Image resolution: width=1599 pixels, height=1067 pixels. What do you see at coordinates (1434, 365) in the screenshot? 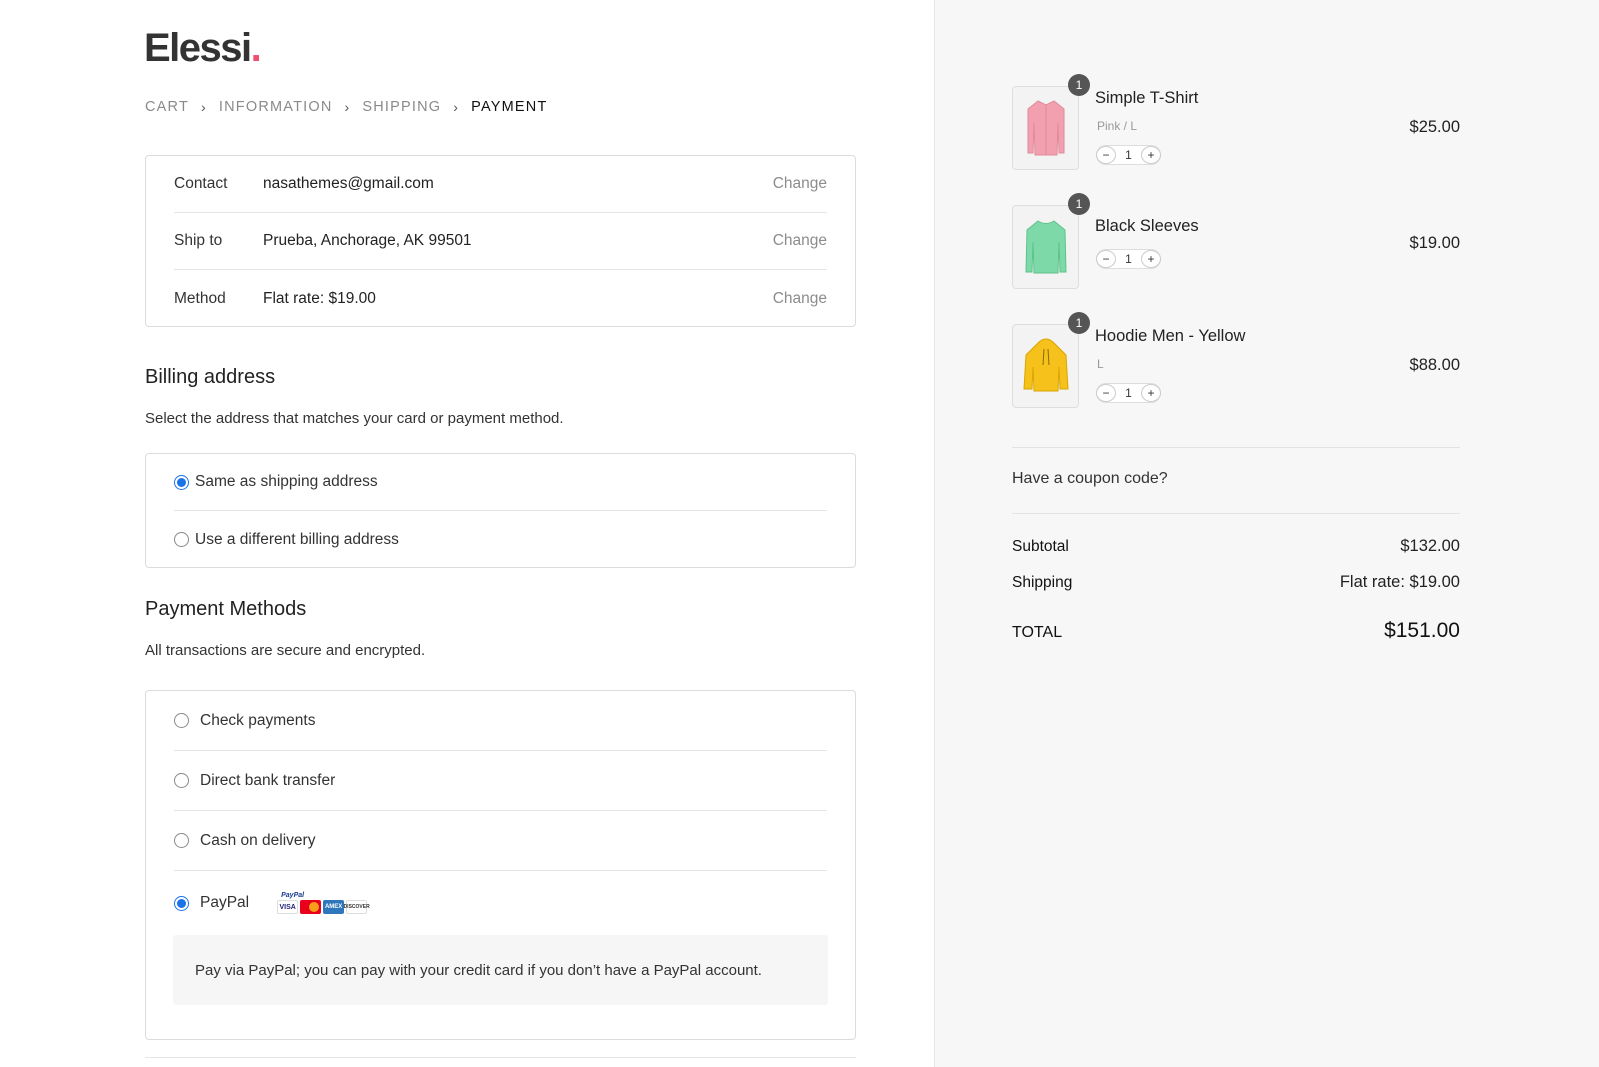
I see `item-price: $88.00` at bounding box center [1434, 365].